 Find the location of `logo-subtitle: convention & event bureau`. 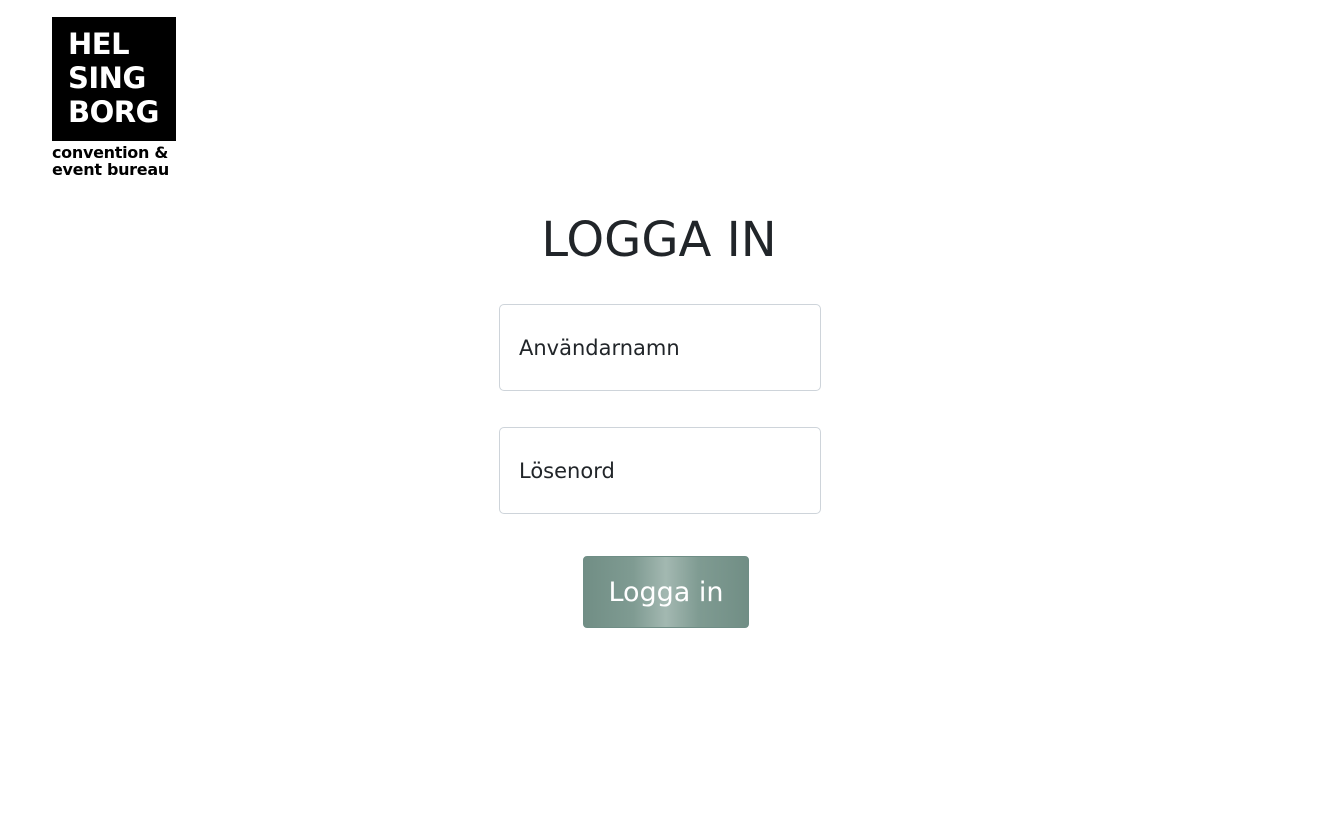

logo-subtitle: convention & event bureau is located at coordinates (114, 161).